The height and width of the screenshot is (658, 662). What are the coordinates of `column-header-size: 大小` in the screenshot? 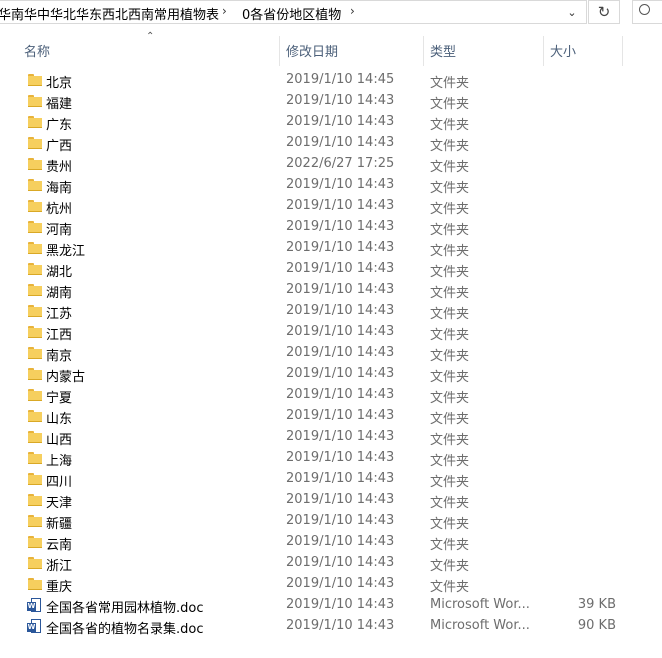 It's located at (563, 50).